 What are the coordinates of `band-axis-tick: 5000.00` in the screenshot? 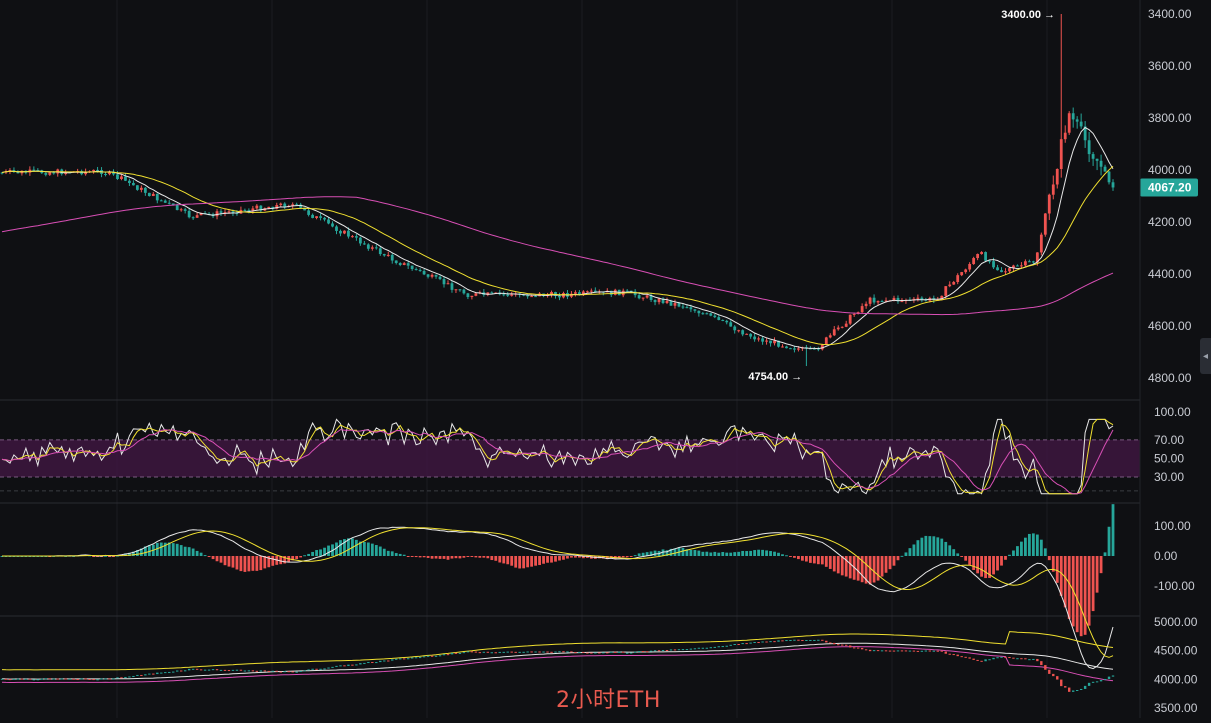 It's located at (1176, 622).